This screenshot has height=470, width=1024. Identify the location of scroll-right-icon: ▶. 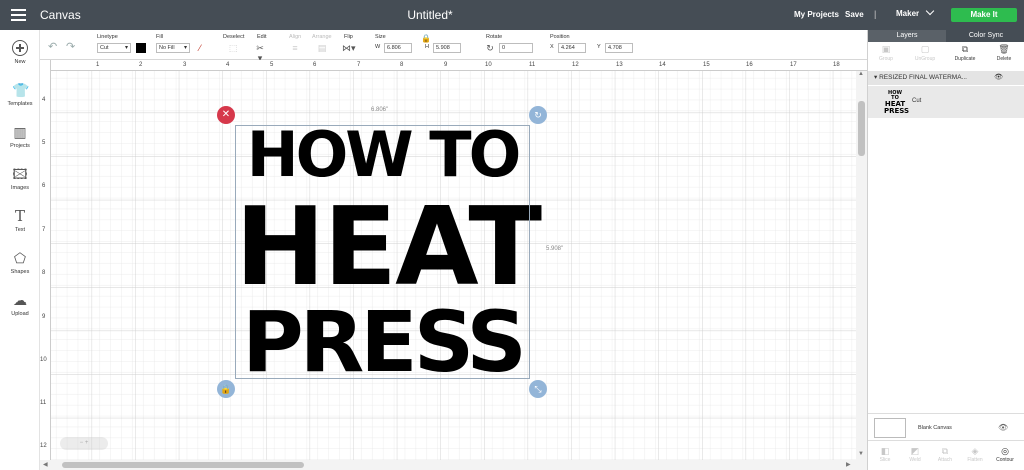
(848, 464).